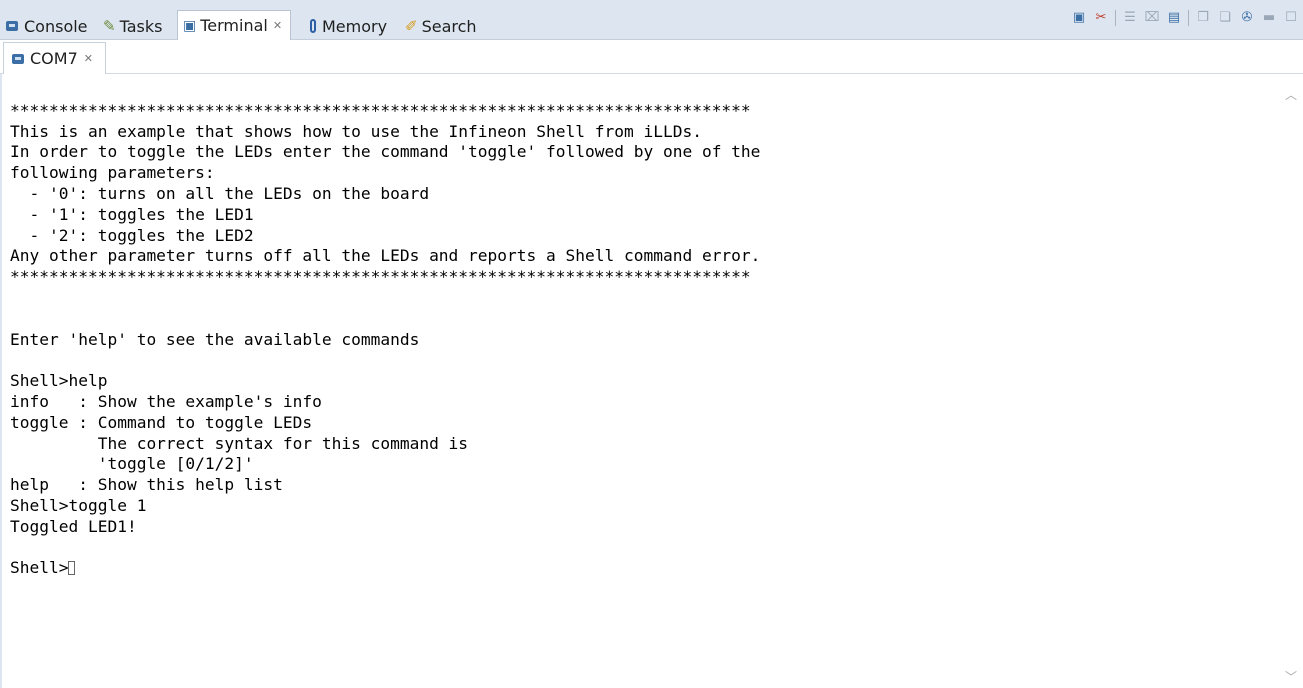 This screenshot has width=1303, height=688. I want to click on shell-prompt: Shell>, so click(39, 568).